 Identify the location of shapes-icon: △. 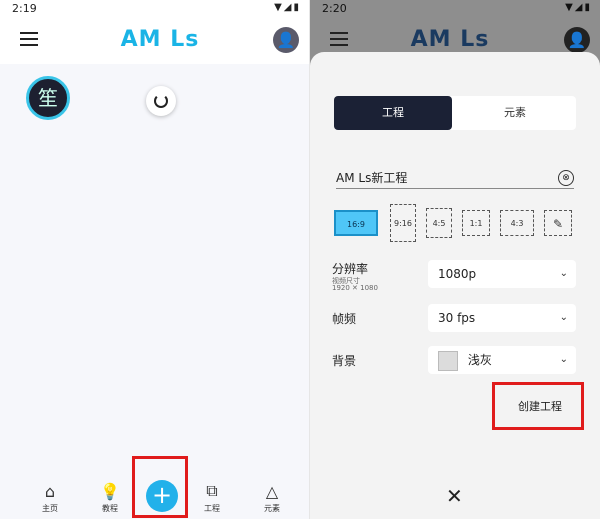
(272, 491).